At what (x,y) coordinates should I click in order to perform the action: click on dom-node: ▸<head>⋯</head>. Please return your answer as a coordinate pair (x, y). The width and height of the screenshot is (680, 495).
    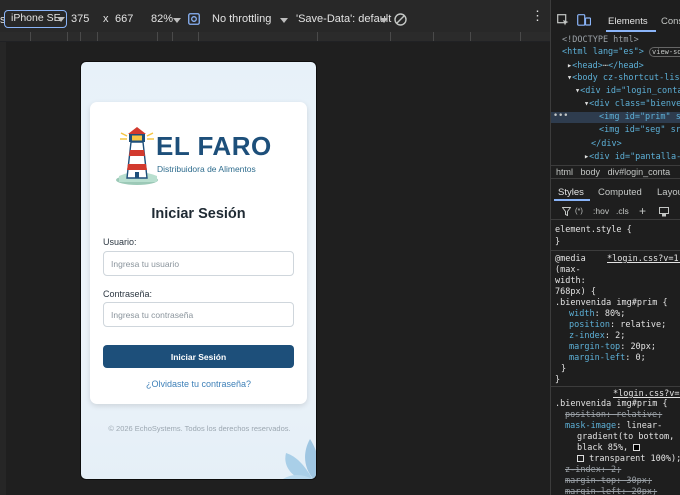
    Looking at the image, I should click on (615, 66).